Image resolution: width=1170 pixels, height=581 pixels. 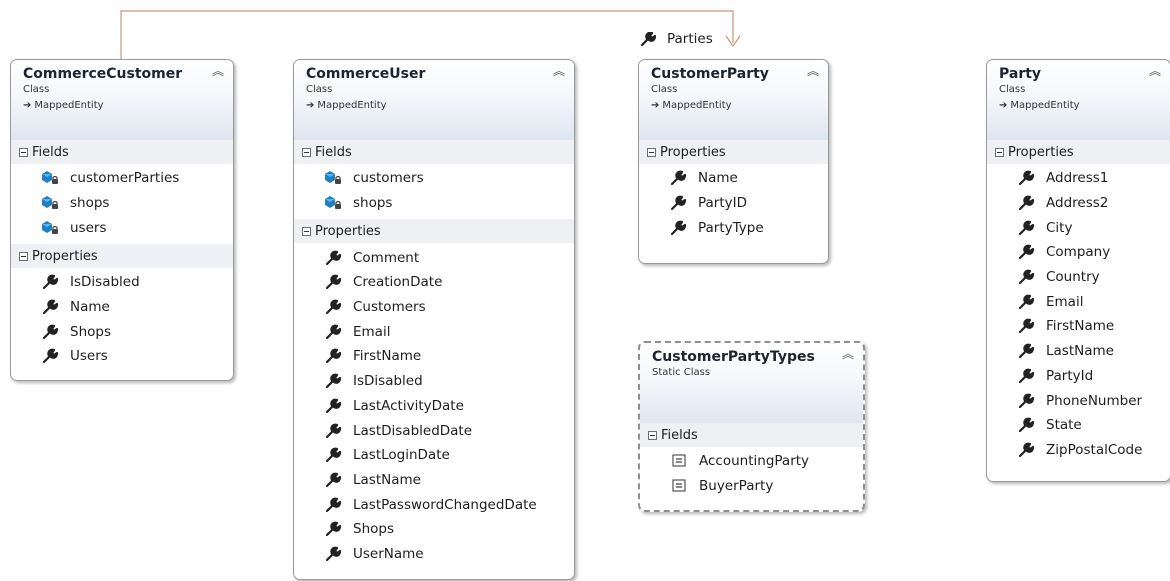 I want to click on member-item: CreationDate, so click(x=434, y=282).